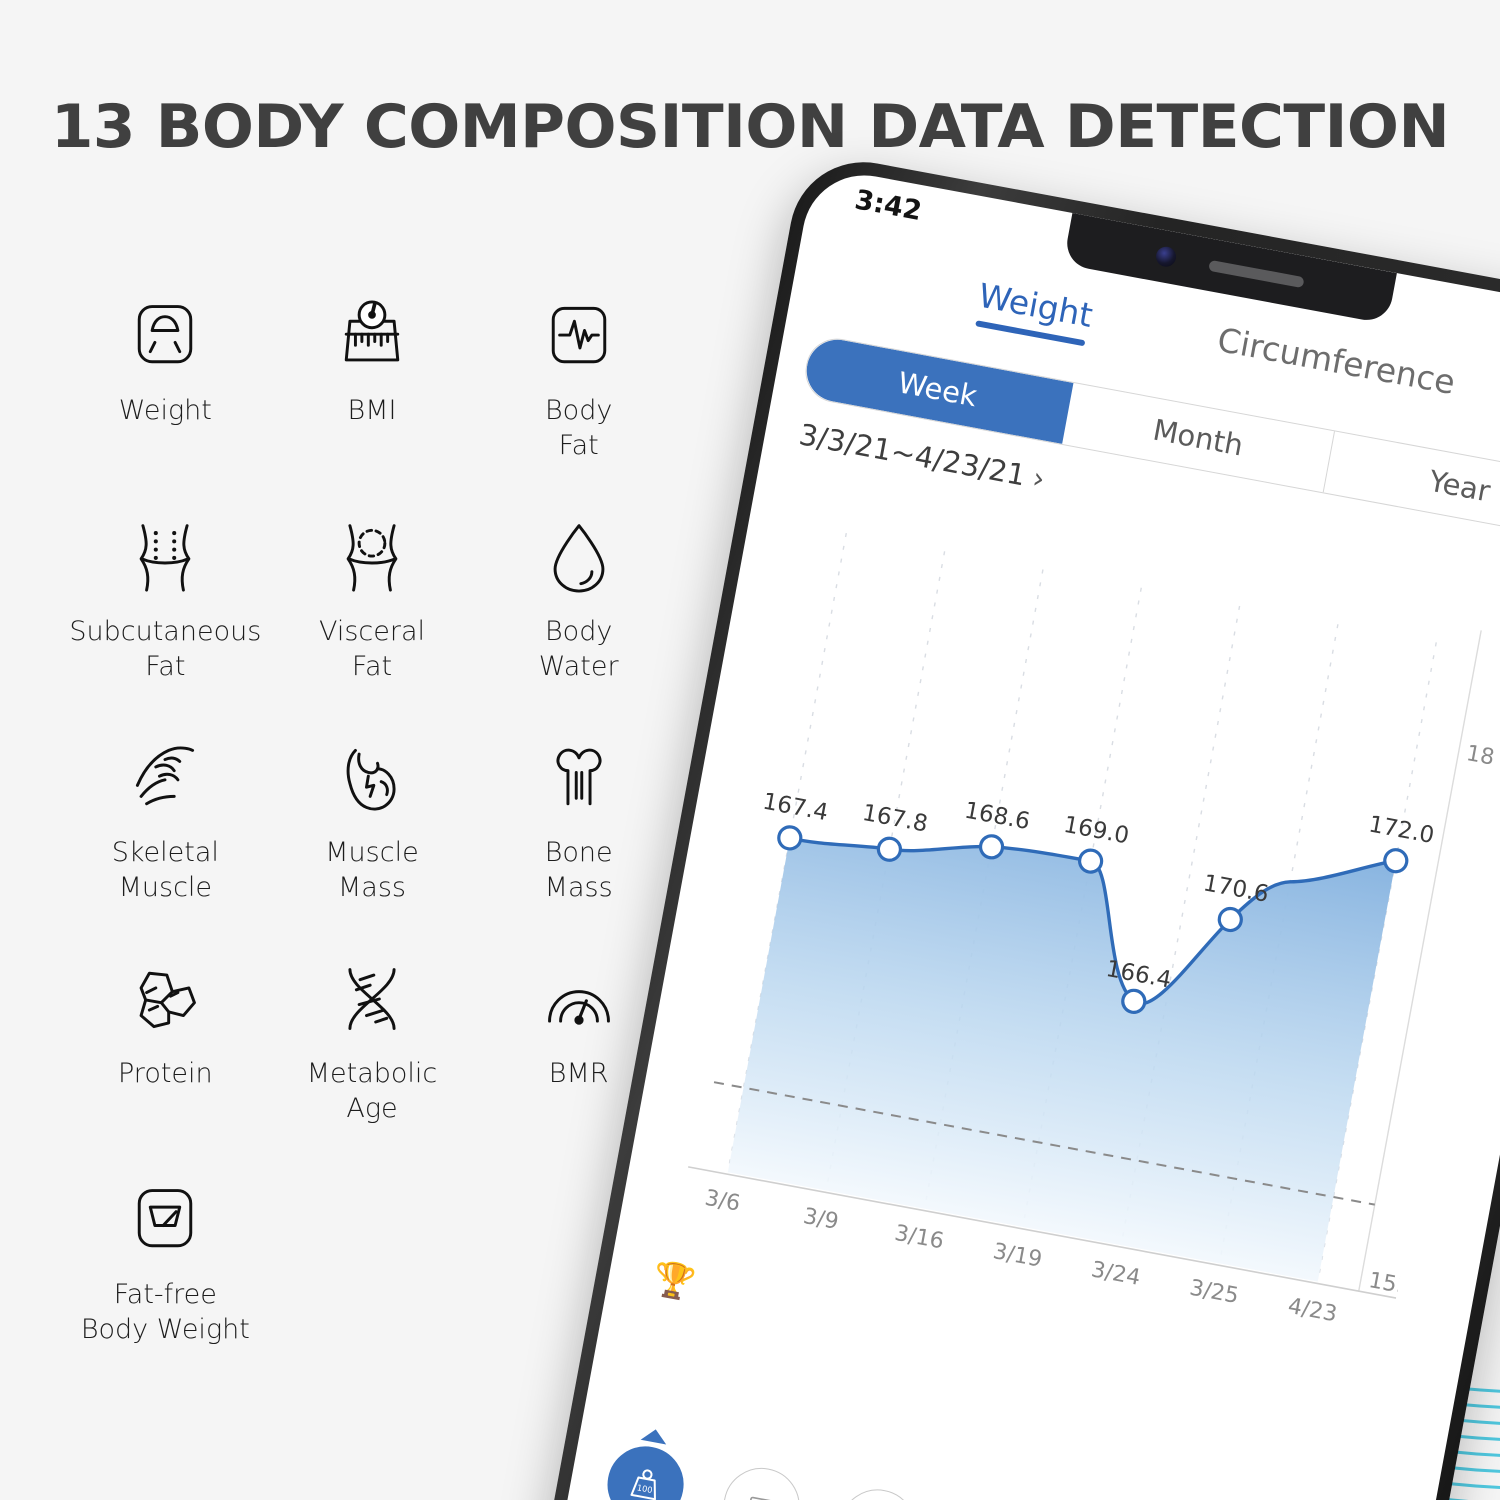 This screenshot has height=1500, width=1500. I want to click on metric-label: Skeletal Muscle, so click(165, 870).